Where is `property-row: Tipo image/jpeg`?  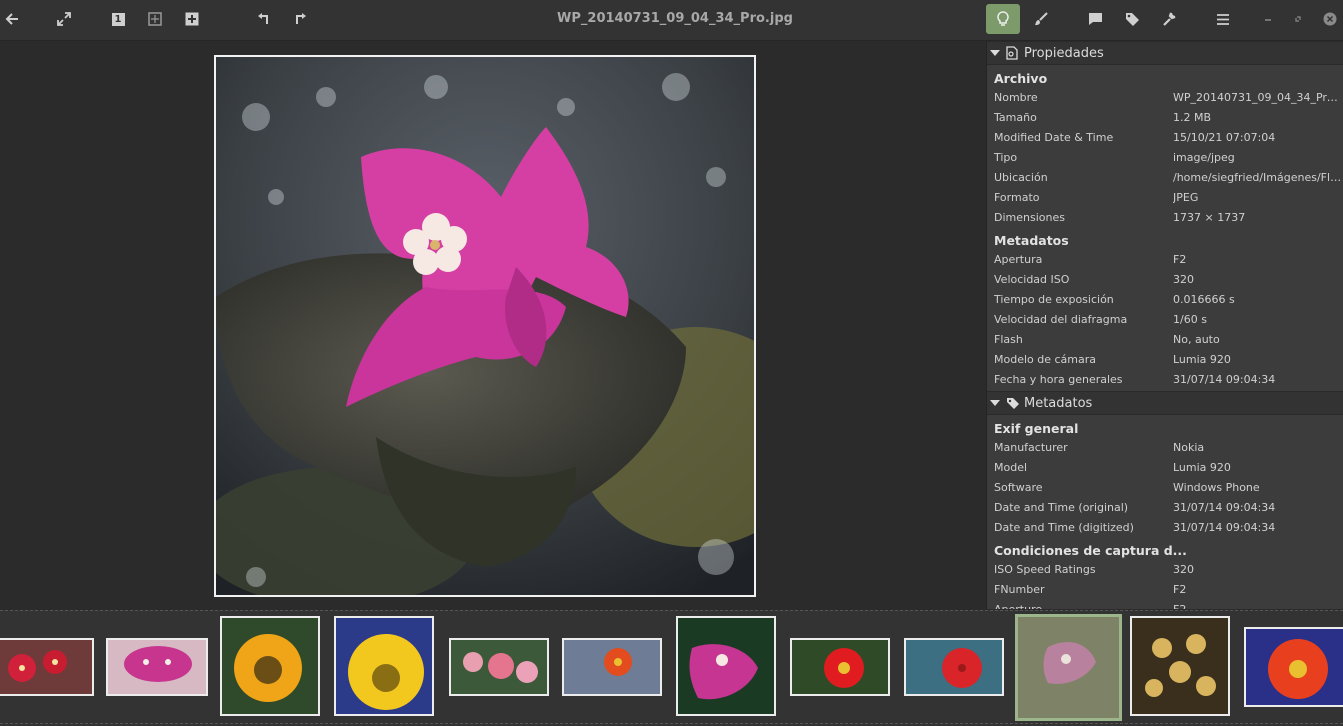
property-row: Tipo image/jpeg is located at coordinates (1165, 157).